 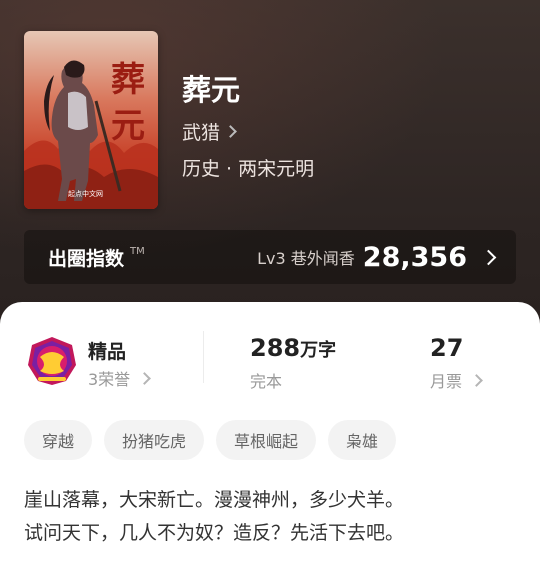 I want to click on cover-title-char: 葬, so click(x=128, y=80).